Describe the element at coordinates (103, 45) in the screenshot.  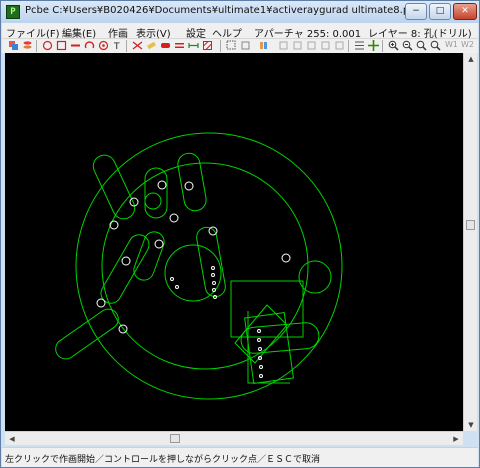
I see `pad-icon` at that location.